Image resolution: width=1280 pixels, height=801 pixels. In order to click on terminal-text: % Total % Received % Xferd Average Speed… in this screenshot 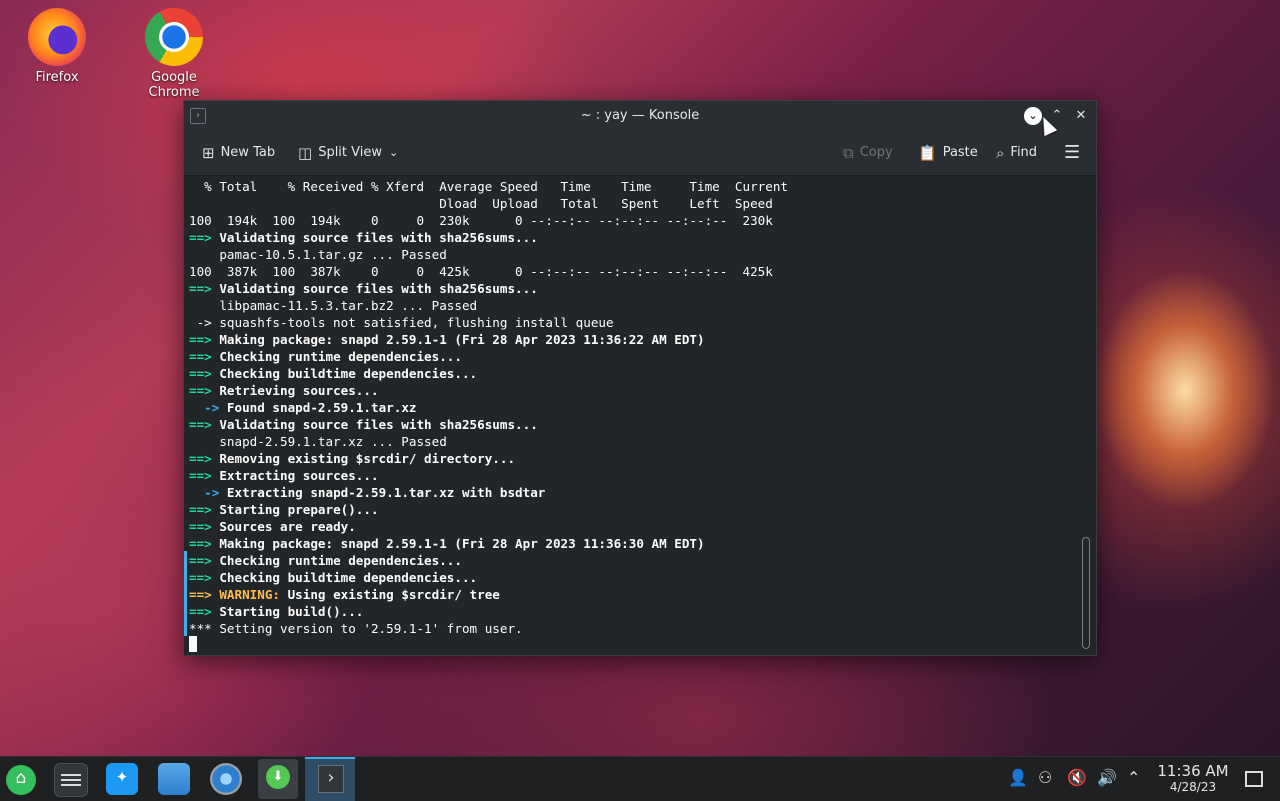, I will do `click(488, 186)`.